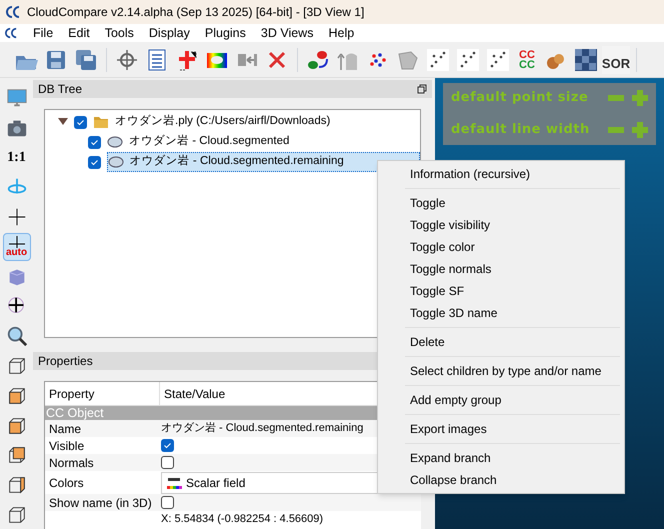 The image size is (664, 529). Describe the element at coordinates (17, 97) in the screenshot. I see `monitor-icon` at that location.